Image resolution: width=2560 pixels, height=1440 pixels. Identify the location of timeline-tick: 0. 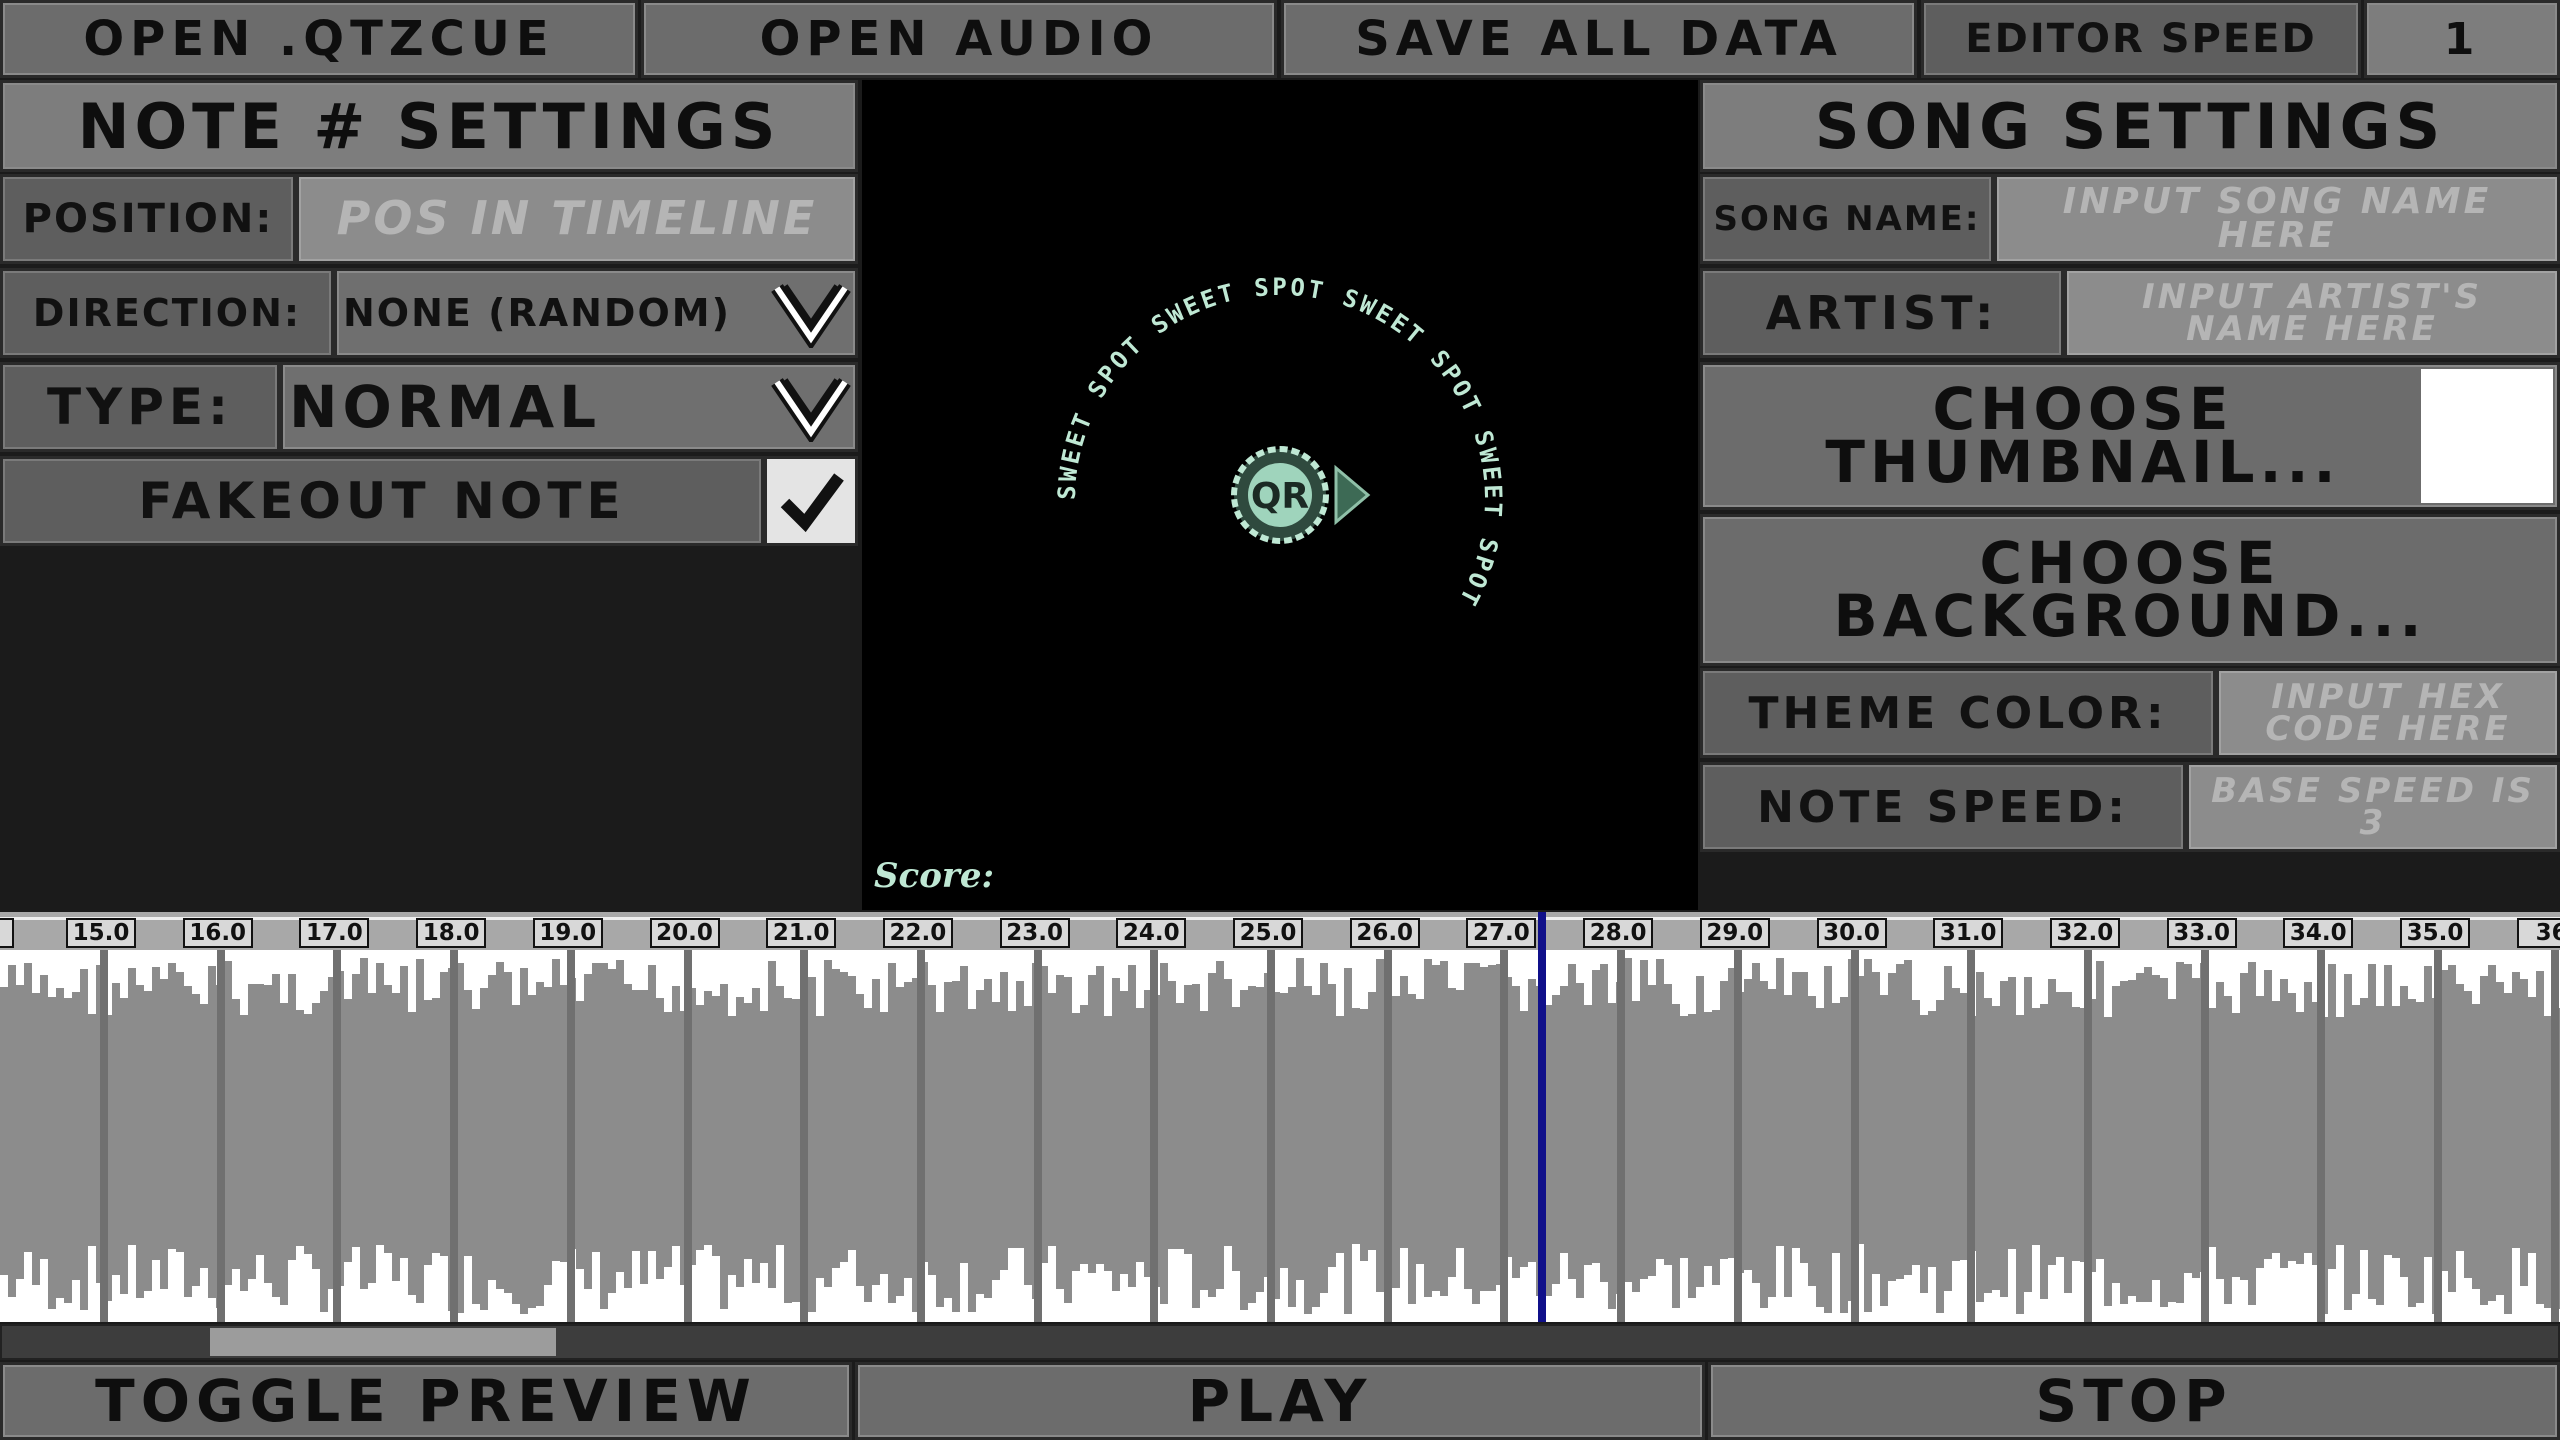
(7, 933).